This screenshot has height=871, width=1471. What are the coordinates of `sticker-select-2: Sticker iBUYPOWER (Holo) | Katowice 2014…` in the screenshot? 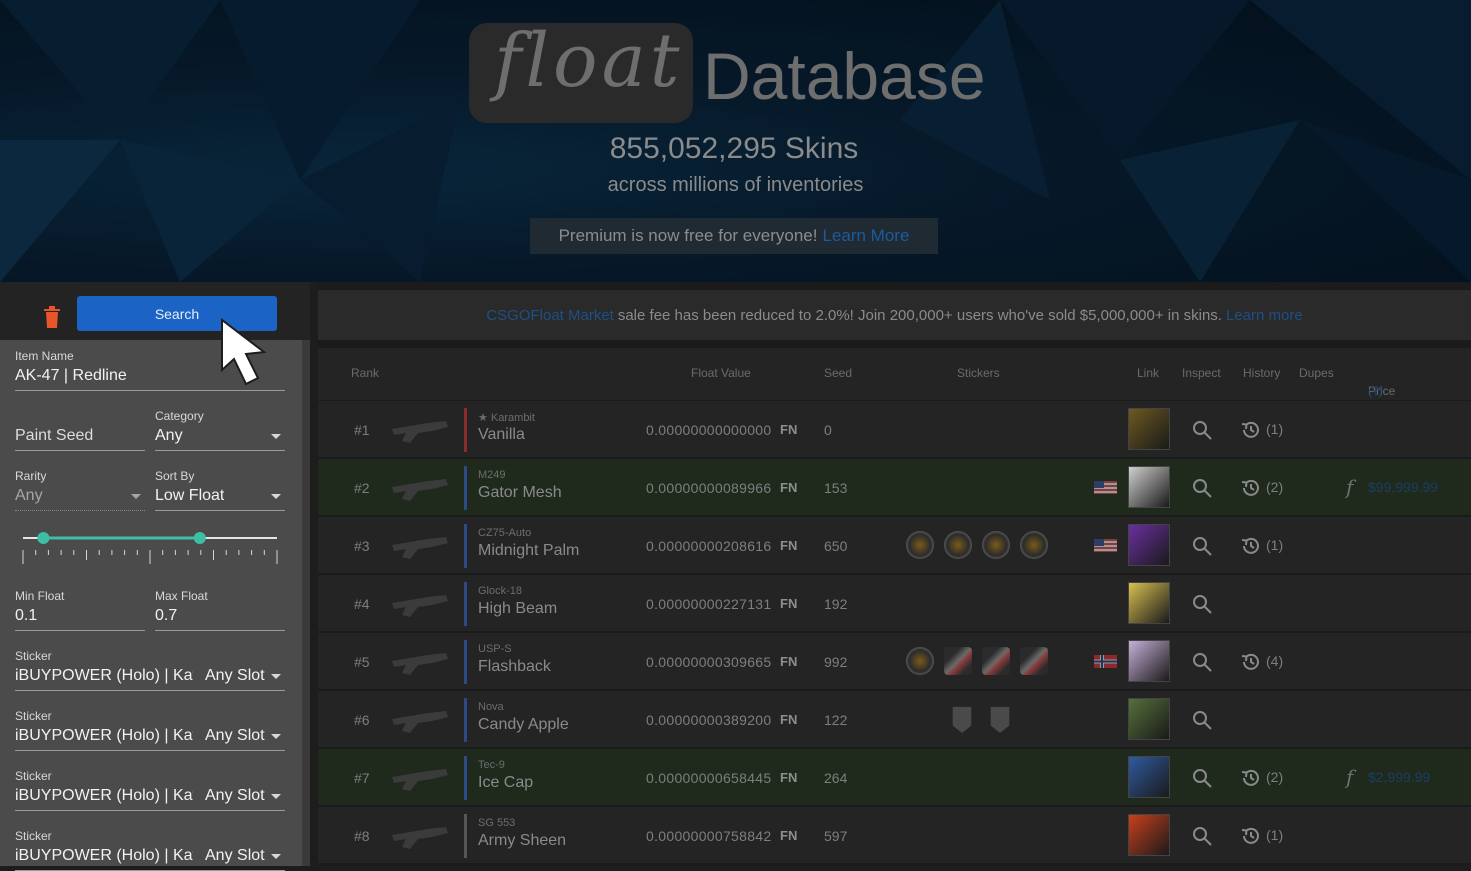 It's located at (150, 728).